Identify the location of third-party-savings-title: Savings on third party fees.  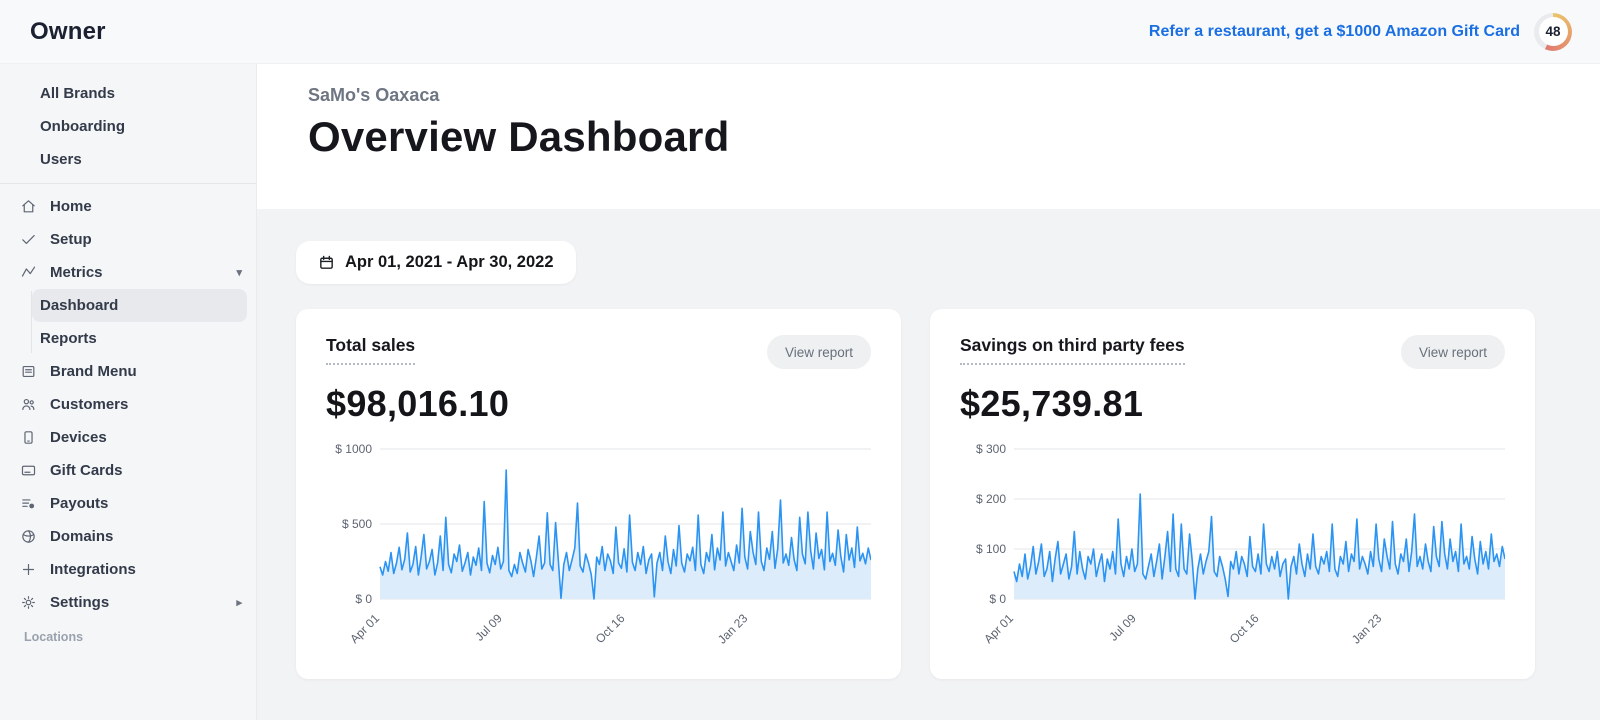
(1072, 350).